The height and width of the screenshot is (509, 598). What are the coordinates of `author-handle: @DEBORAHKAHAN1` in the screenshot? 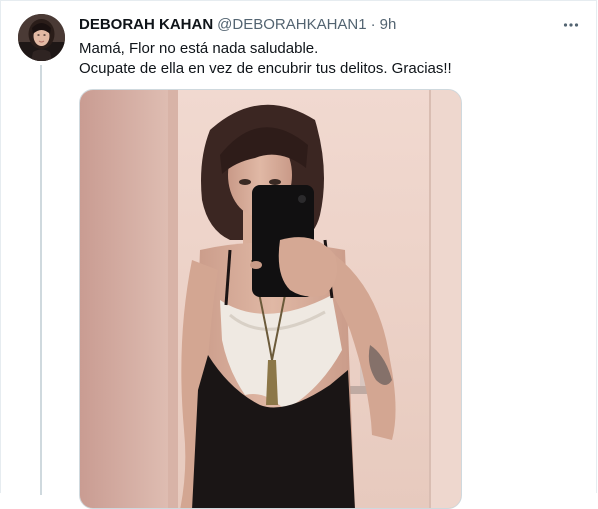 It's located at (291, 25).